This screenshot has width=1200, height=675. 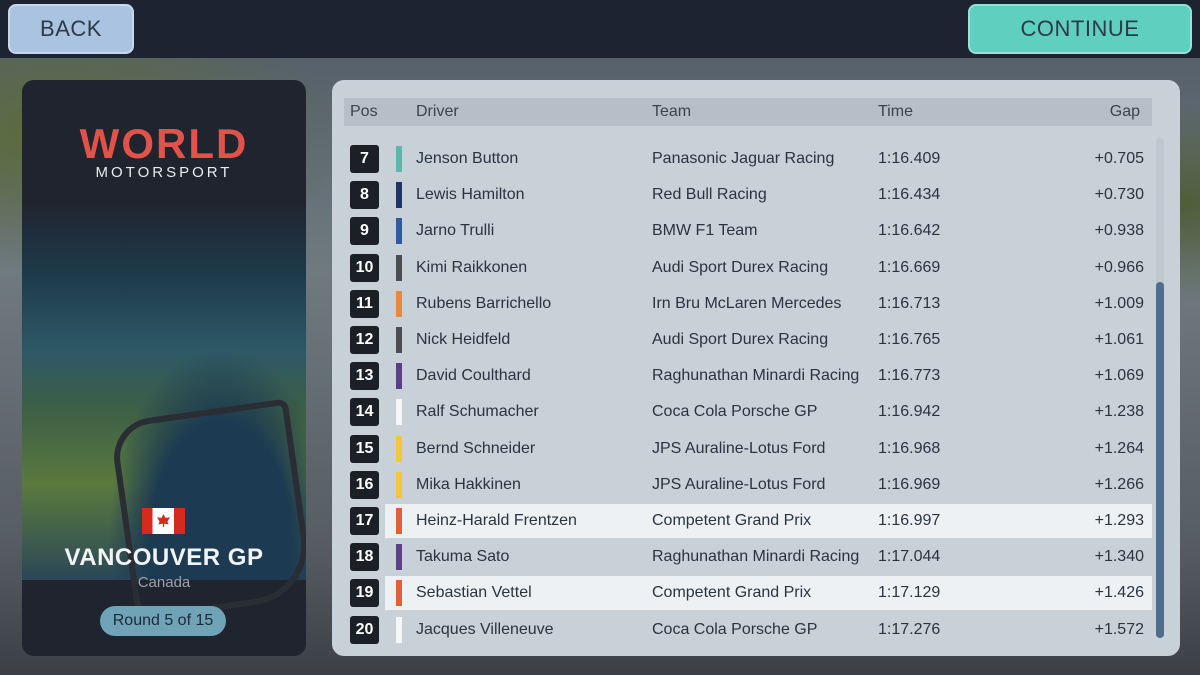 What do you see at coordinates (909, 303) in the screenshot?
I see `lap-time: 1:16.713` at bounding box center [909, 303].